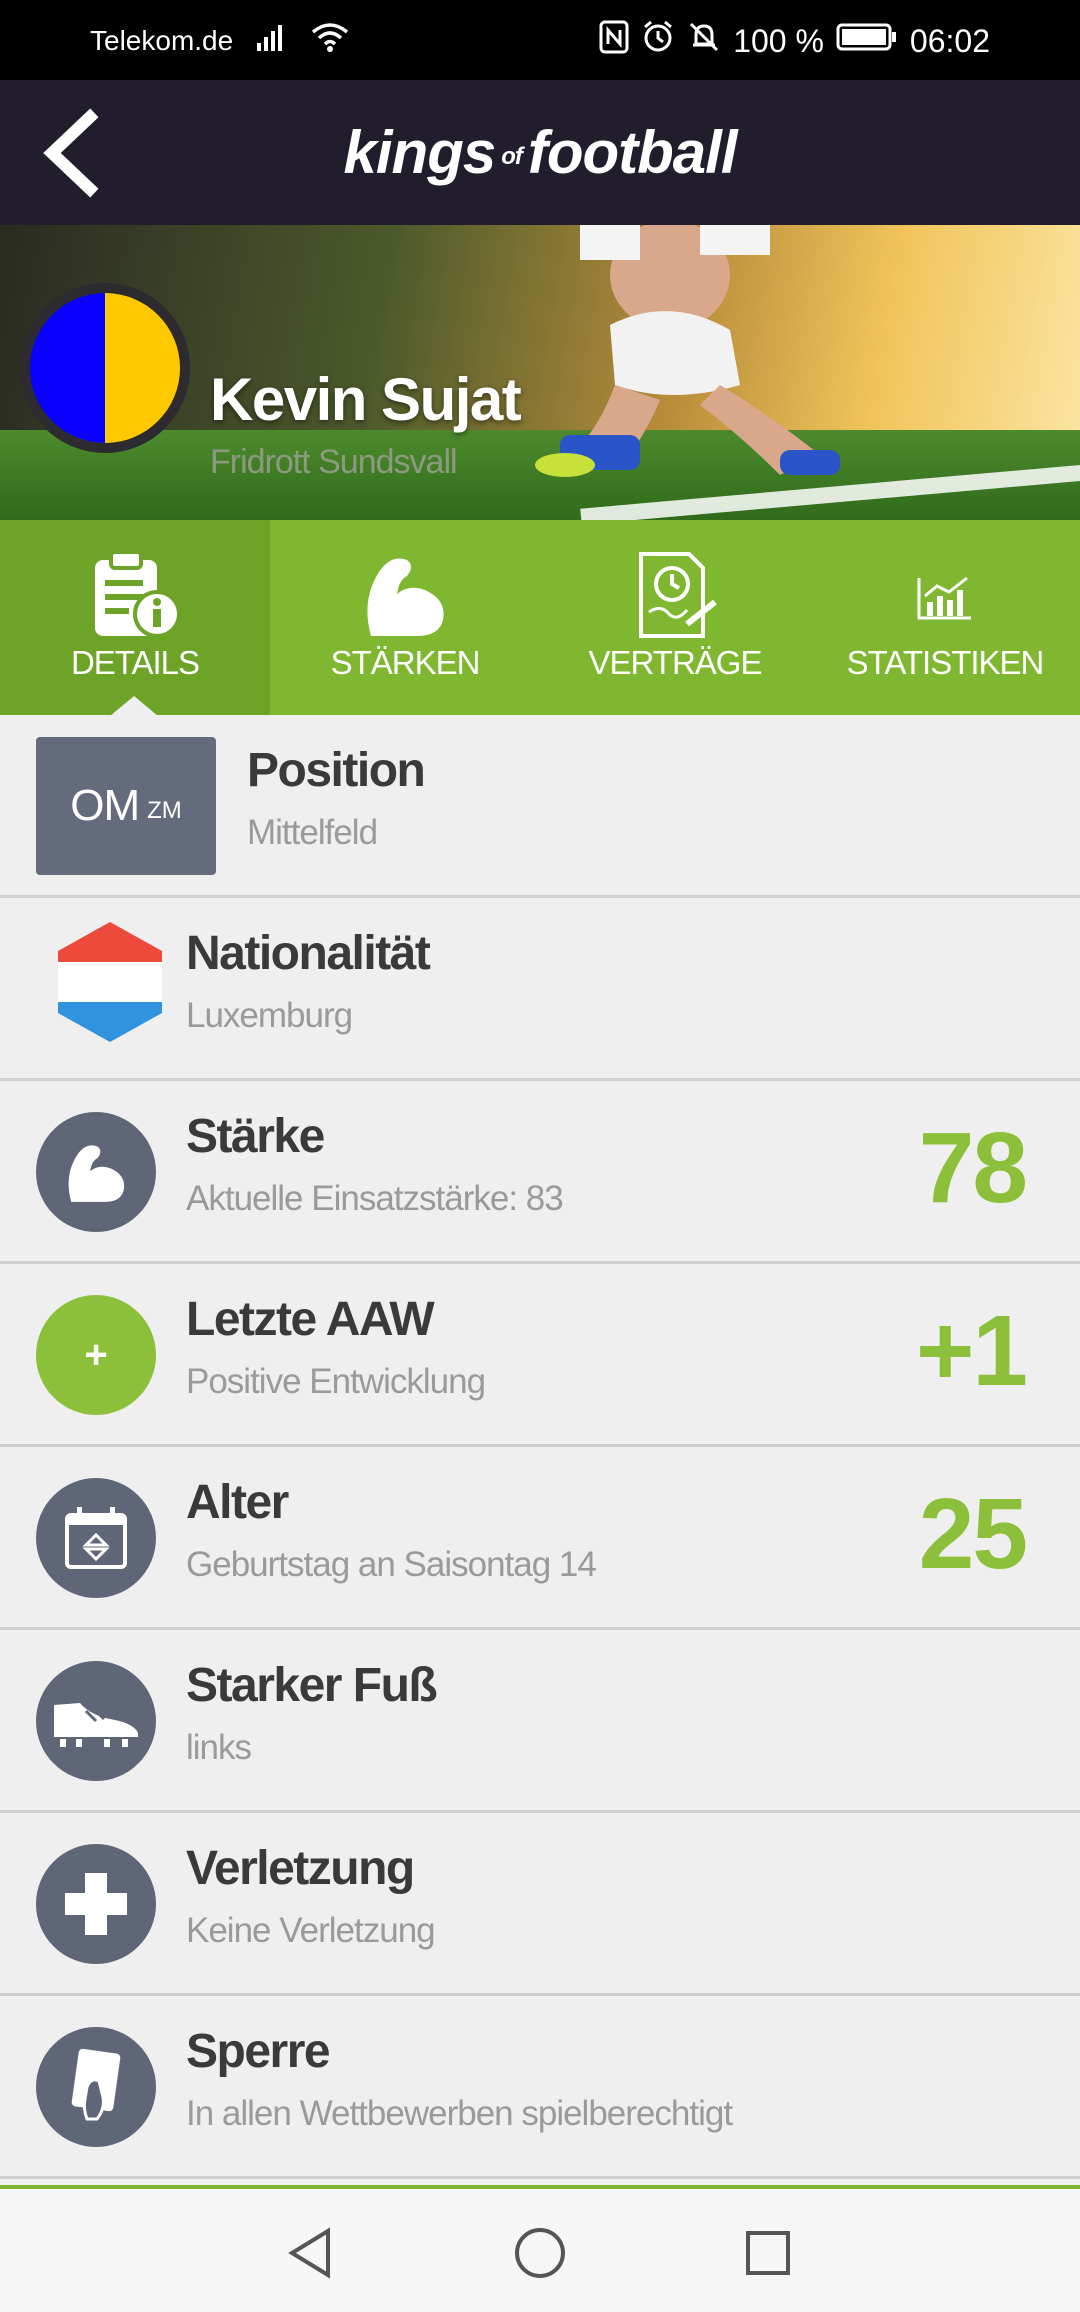  I want to click on injury-icon-circle, so click(96, 1904).